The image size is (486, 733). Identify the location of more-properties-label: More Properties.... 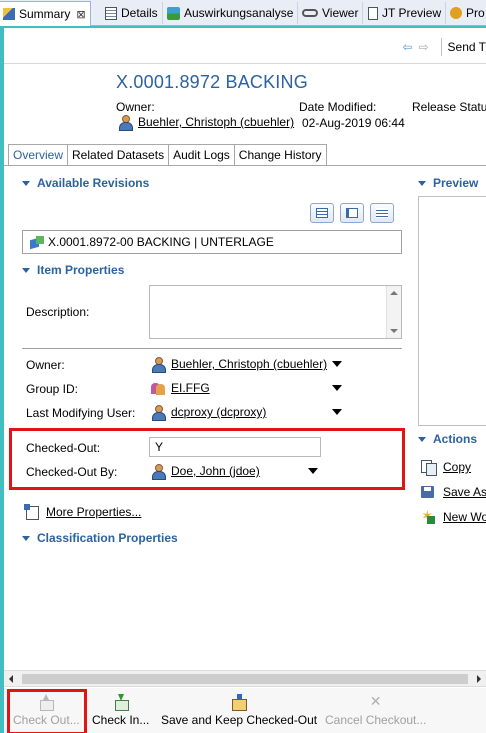
(93, 512).